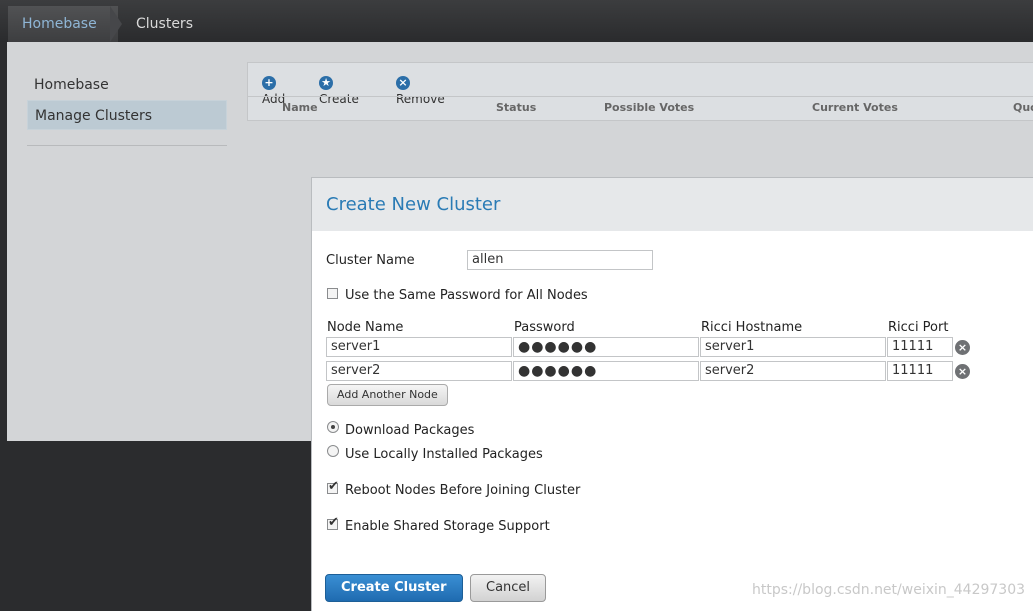 The image size is (1033, 611). Describe the element at coordinates (326, 83) in the screenshot. I see `star-icon: ★` at that location.